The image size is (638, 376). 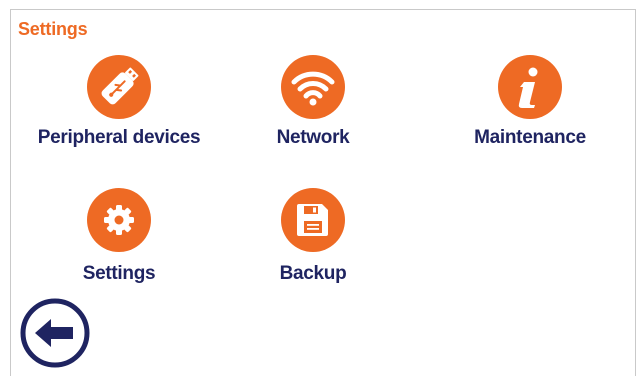 I want to click on settings-button: Settings, so click(x=119, y=243).